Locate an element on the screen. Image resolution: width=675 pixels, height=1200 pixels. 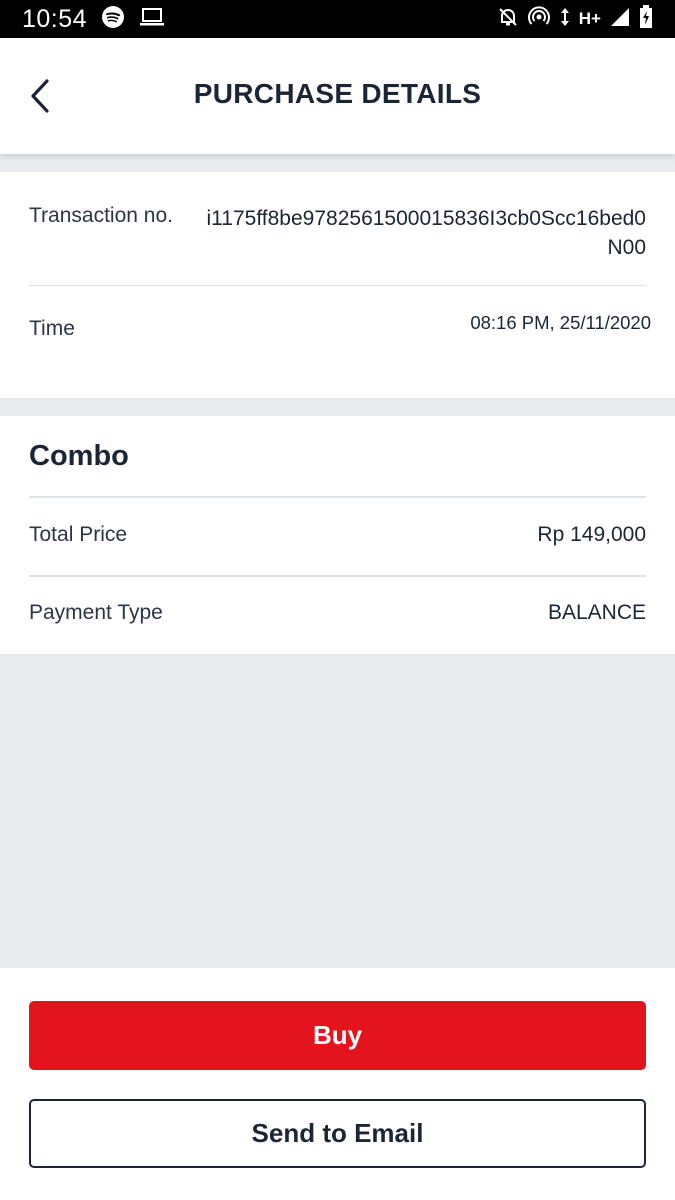
status-bar-left: 10:54 is located at coordinates (93, 19).